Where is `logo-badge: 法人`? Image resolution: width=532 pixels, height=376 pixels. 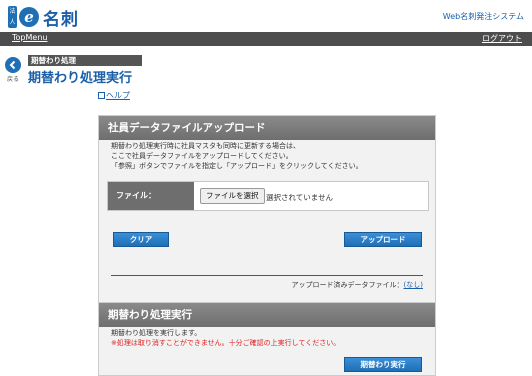 logo-badge: 法人 is located at coordinates (12, 17).